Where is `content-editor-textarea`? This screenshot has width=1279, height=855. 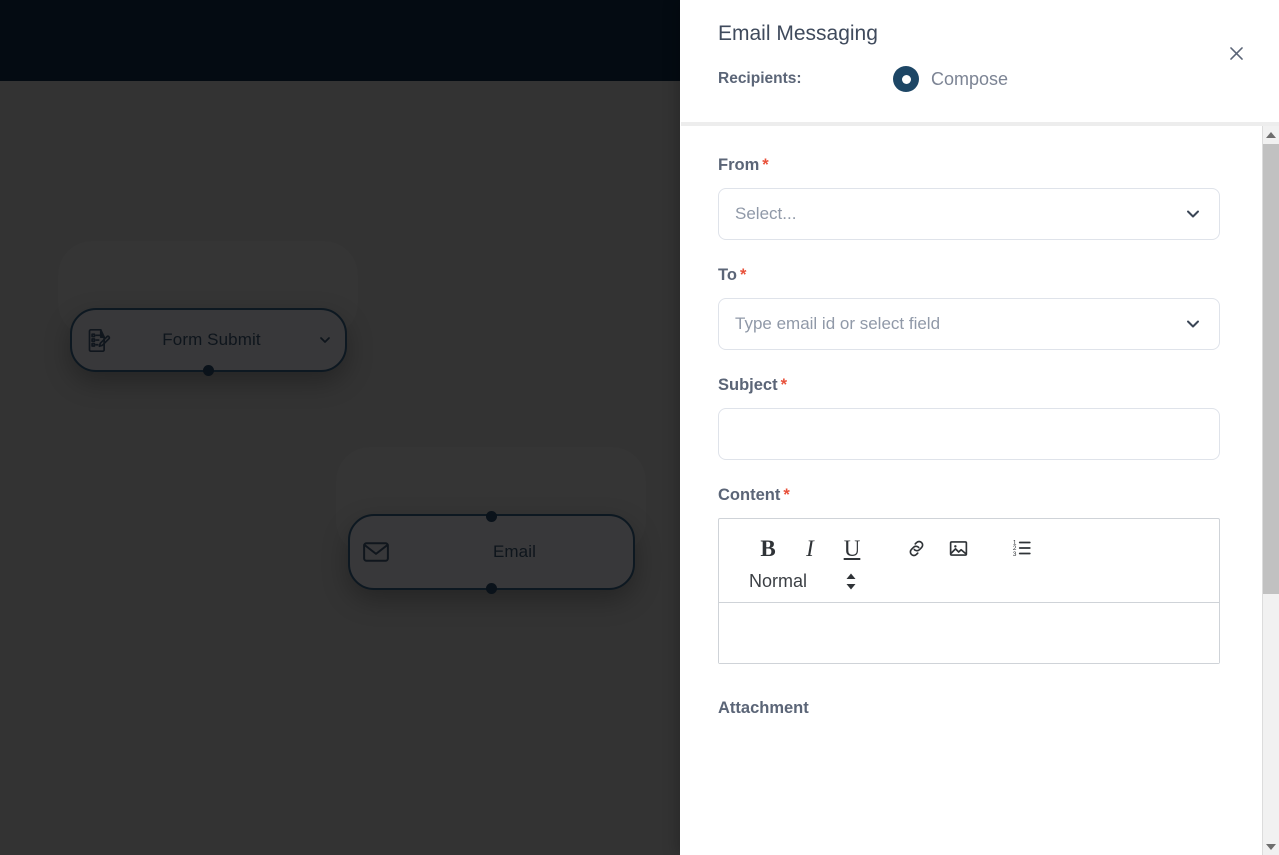 content-editor-textarea is located at coordinates (969, 633).